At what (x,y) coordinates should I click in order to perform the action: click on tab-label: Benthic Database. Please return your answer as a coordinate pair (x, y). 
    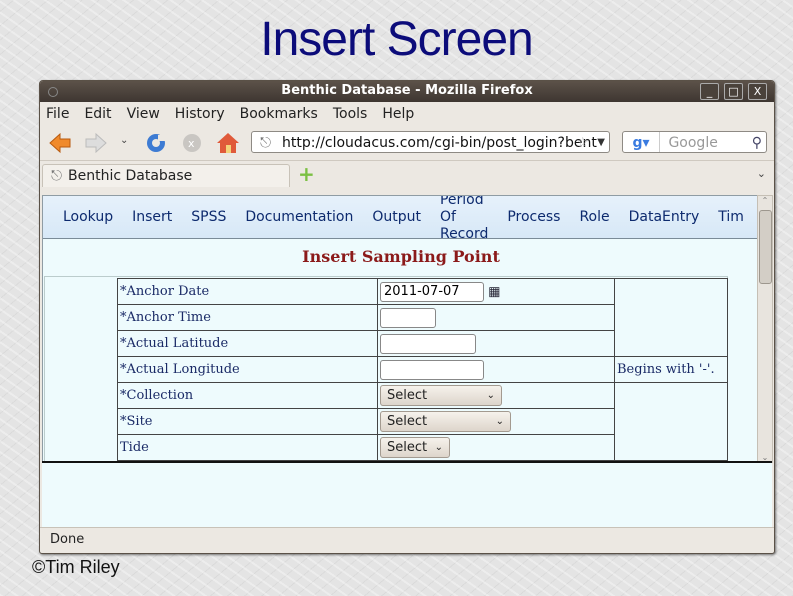
    Looking at the image, I should click on (130, 176).